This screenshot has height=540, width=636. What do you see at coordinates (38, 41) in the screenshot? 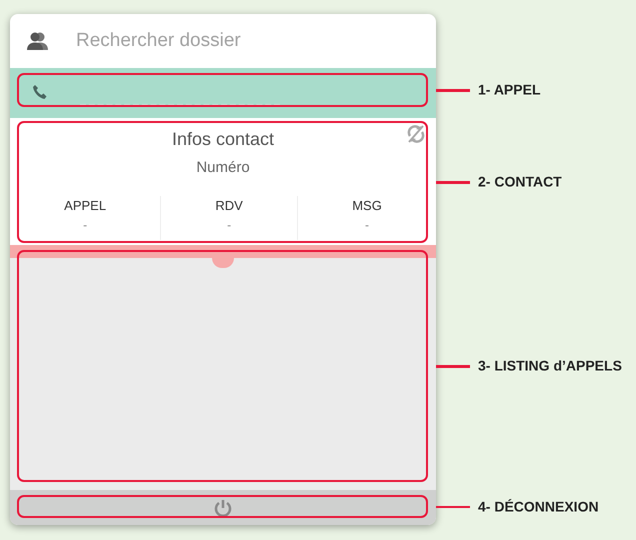
I see `users-icon` at bounding box center [38, 41].